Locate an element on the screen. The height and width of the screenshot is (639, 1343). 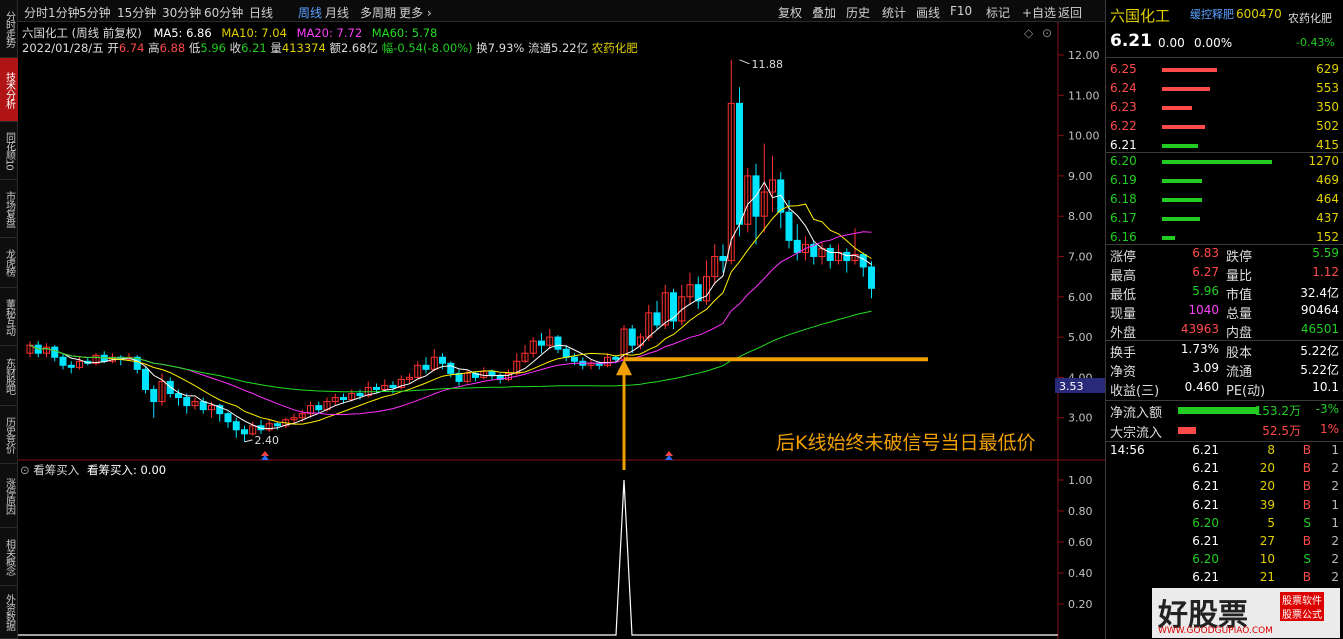
toolbar-action-3: 统计 is located at coordinates (894, 12).